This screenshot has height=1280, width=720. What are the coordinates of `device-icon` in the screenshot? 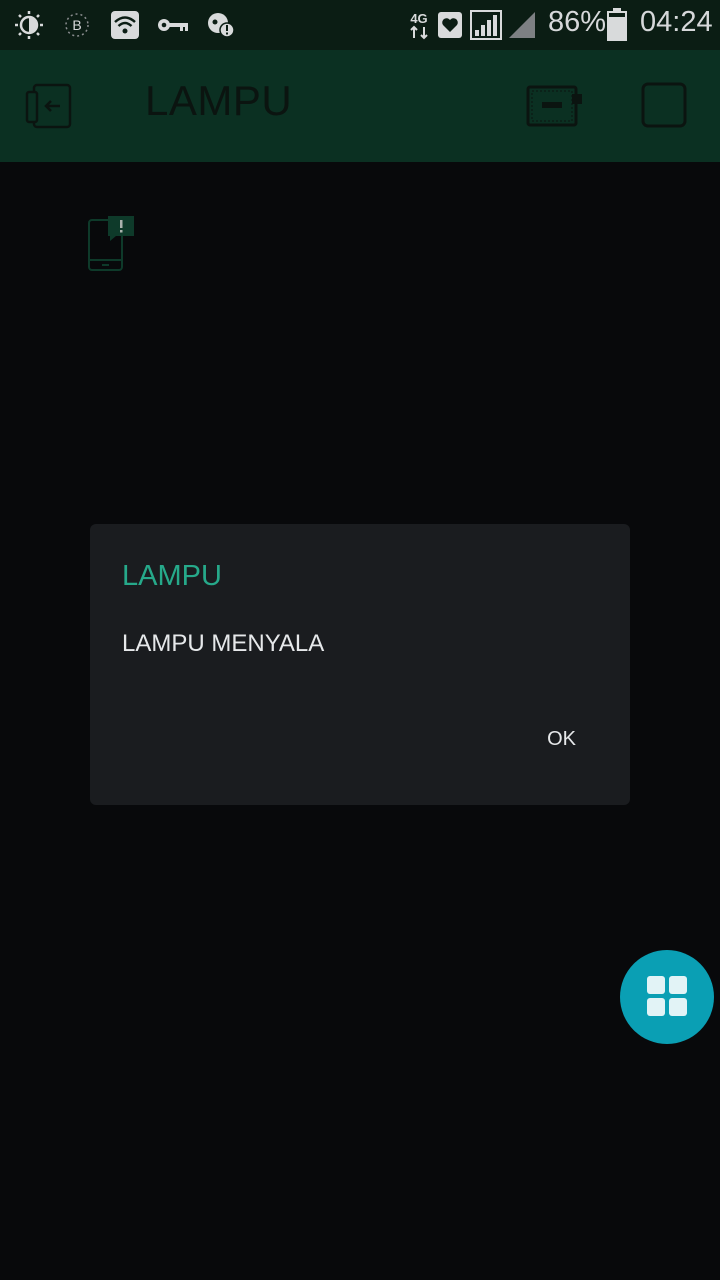 It's located at (554, 106).